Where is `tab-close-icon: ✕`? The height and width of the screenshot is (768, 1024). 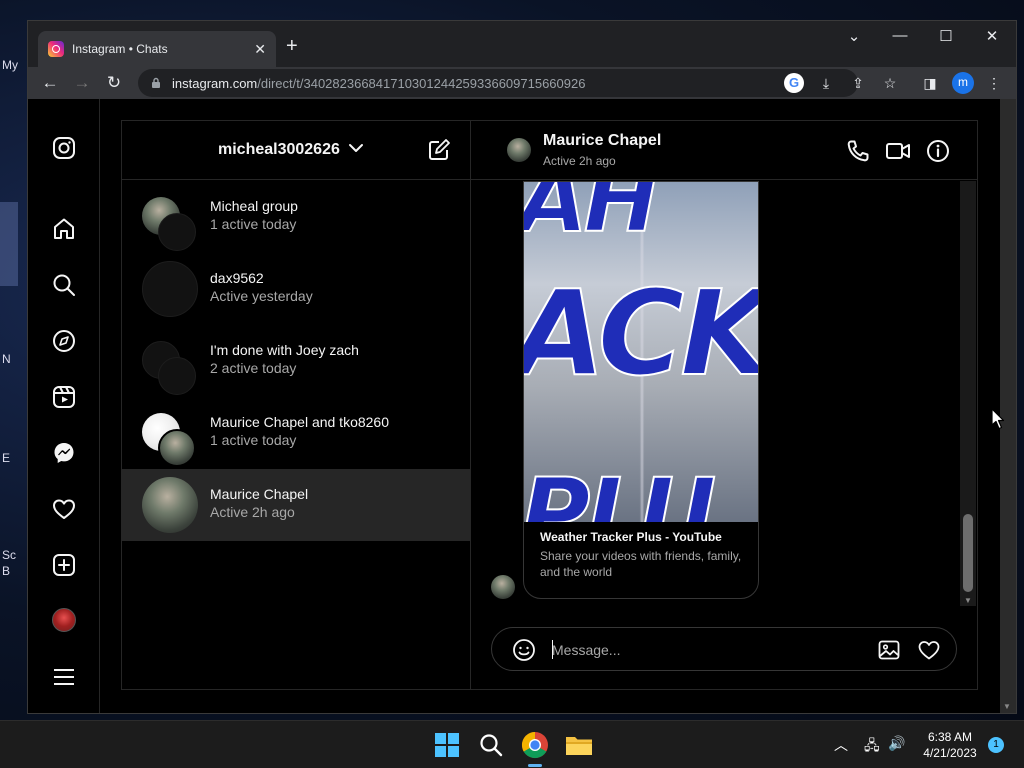 tab-close-icon: ✕ is located at coordinates (260, 49).